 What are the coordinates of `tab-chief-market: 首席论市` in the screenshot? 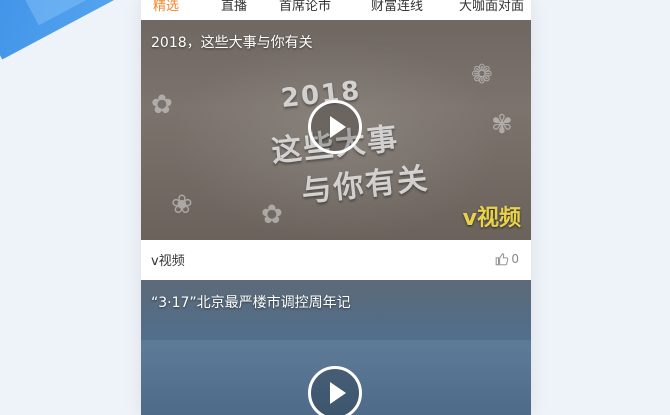 It's located at (305, 7).